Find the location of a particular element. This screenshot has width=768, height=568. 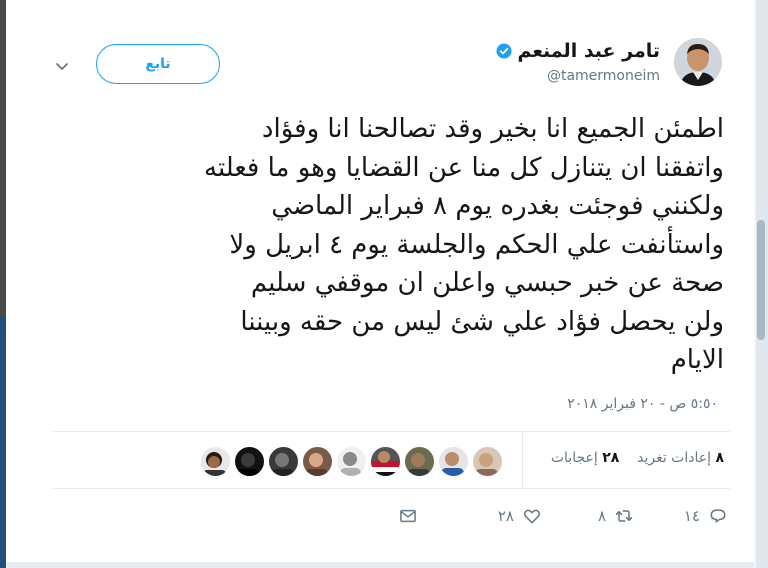

retweet-icon is located at coordinates (624, 516).